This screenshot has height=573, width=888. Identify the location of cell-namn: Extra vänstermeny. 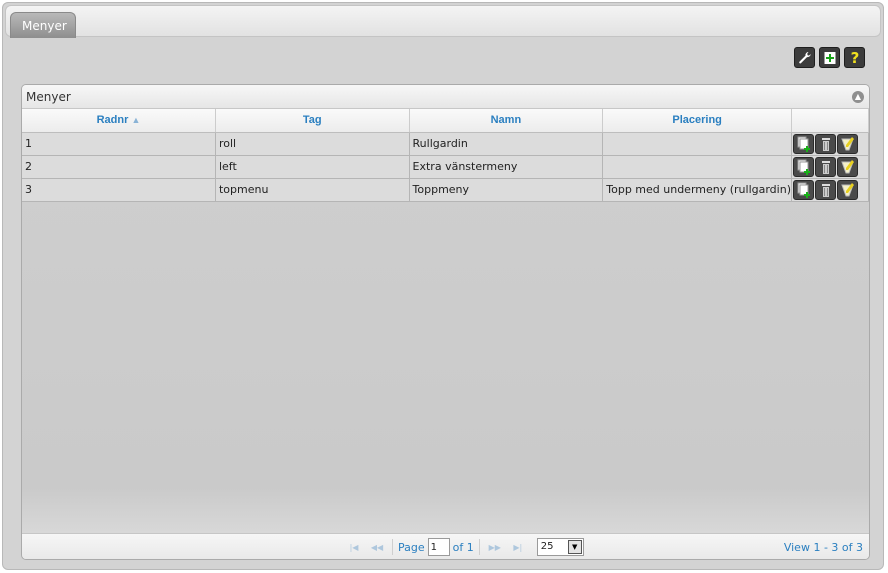
(506, 167).